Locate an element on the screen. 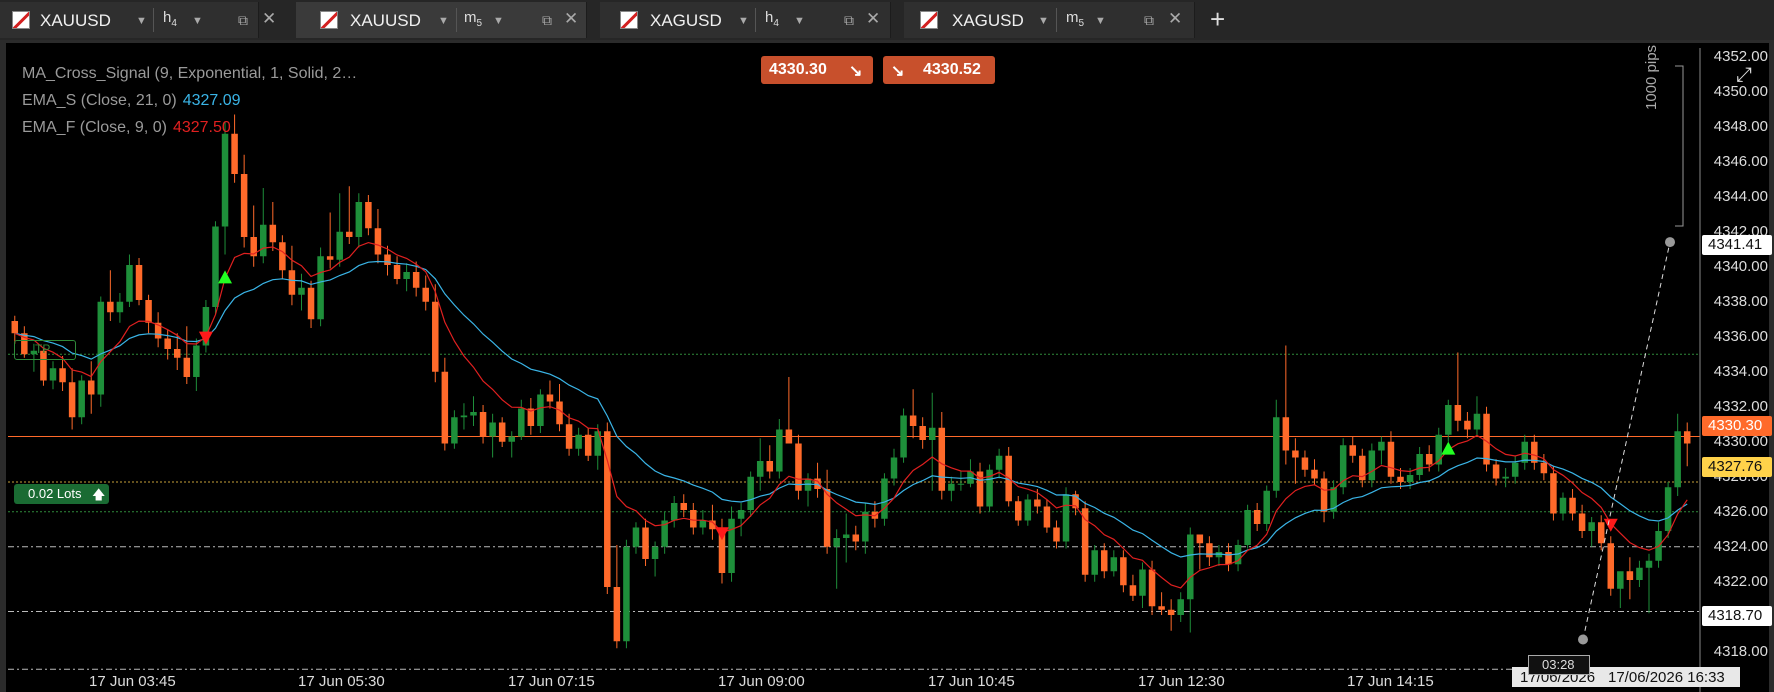 The image size is (1774, 692). ruler-line is located at coordinates (1626, 440).